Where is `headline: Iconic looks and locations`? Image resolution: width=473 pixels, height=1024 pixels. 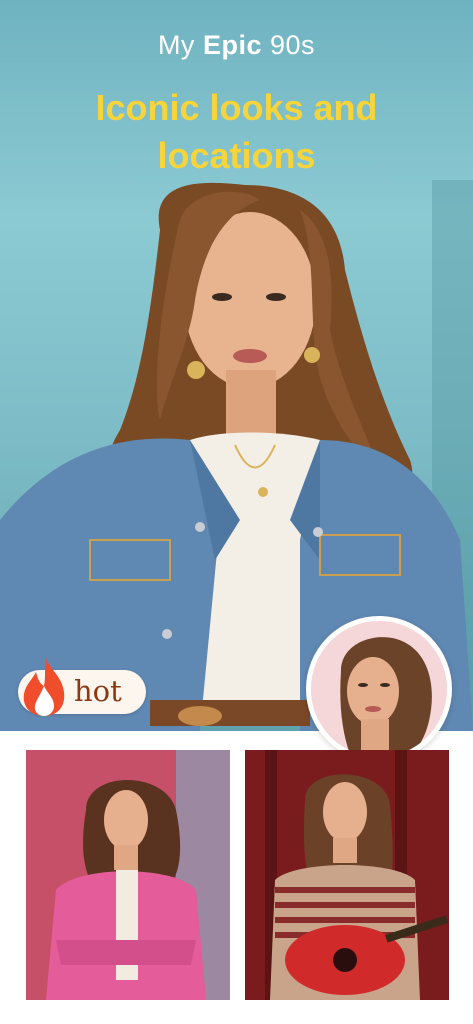 headline: Iconic looks and locations is located at coordinates (236, 131).